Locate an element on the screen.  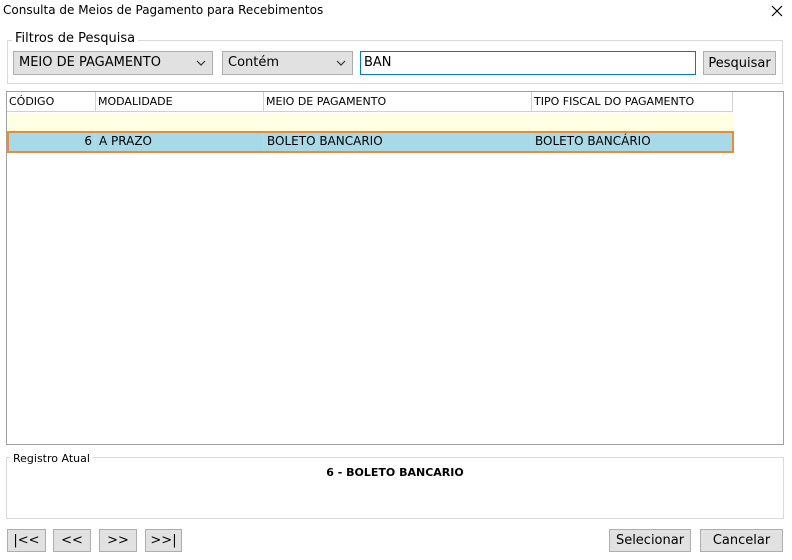
operator-select: Contém is located at coordinates (287, 63).